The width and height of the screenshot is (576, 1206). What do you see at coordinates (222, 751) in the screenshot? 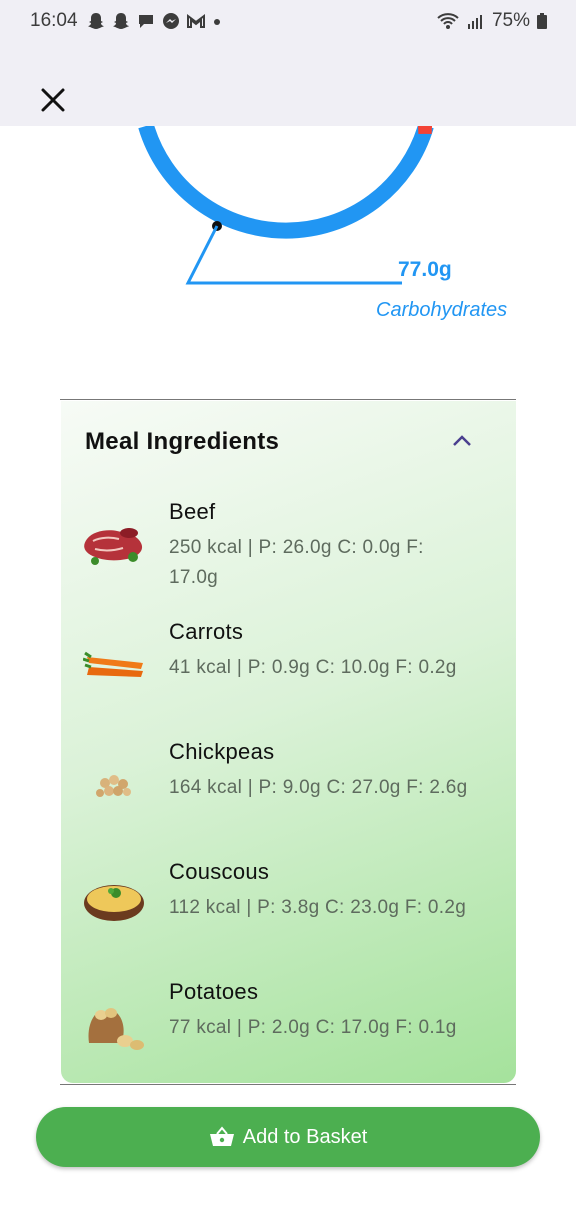
I see `ingredient-name: Chickpeas` at bounding box center [222, 751].